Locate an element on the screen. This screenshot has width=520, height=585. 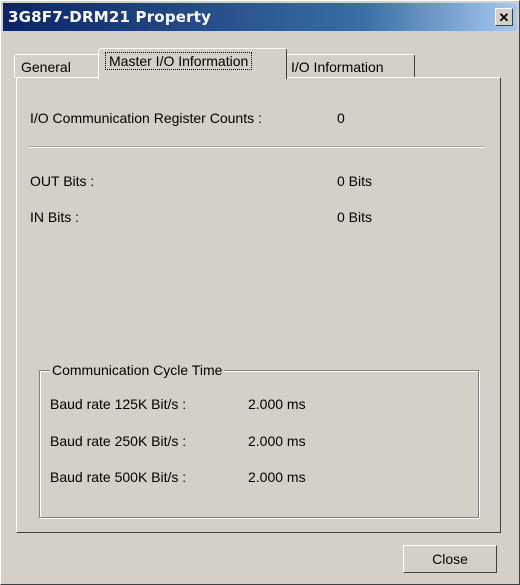
tab-general: General is located at coordinates (58, 66).